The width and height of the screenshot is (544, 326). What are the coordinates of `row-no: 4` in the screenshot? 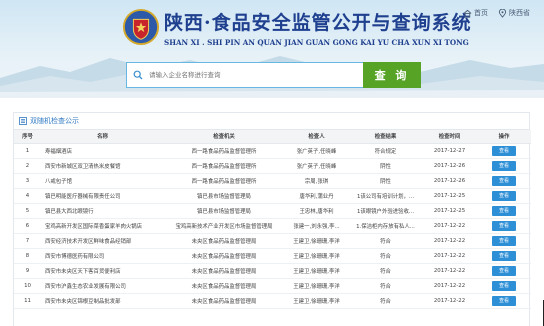 It's located at (27, 196).